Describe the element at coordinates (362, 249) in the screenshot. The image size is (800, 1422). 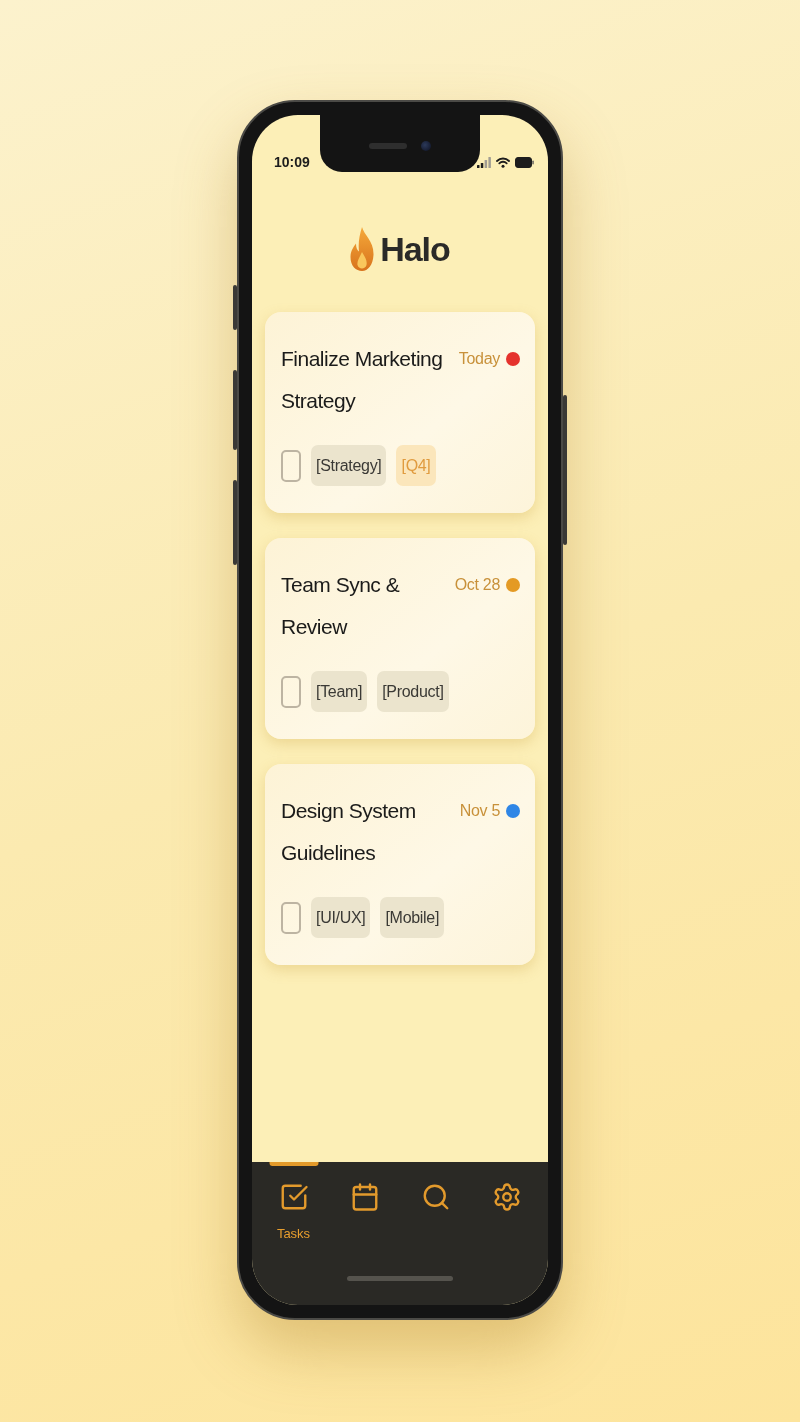
I see `flame-icon` at that location.